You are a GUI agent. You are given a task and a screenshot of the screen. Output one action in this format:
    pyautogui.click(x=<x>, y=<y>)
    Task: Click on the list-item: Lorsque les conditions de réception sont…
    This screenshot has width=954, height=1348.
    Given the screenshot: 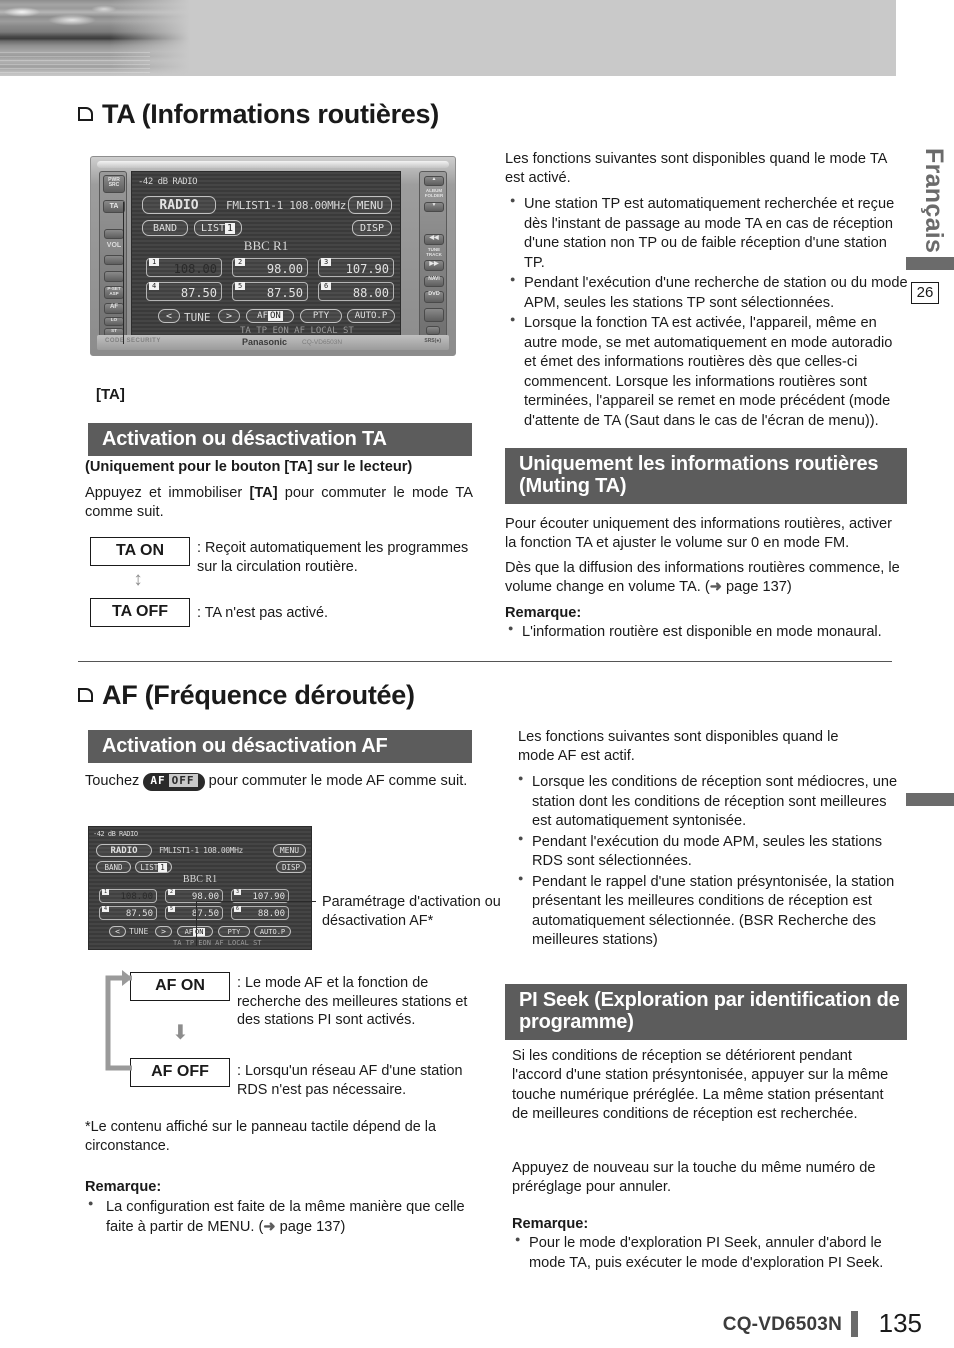 What is the action you would take?
    pyautogui.click(x=713, y=802)
    